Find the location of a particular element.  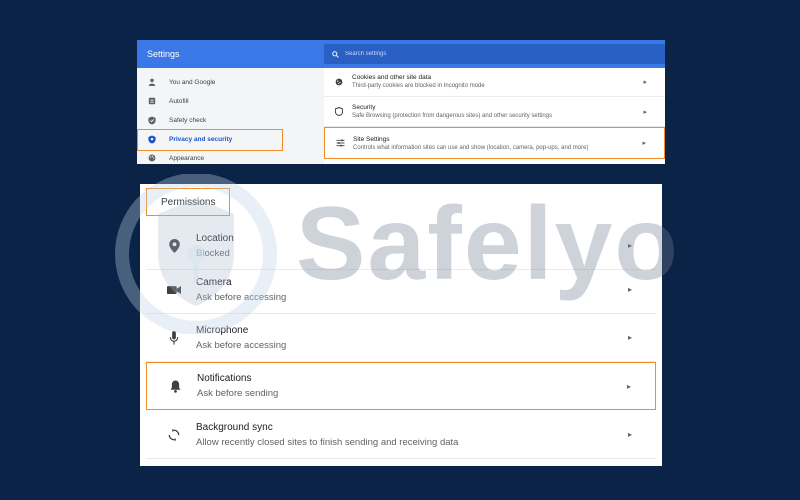

settings-title: Settings is located at coordinates (163, 54).